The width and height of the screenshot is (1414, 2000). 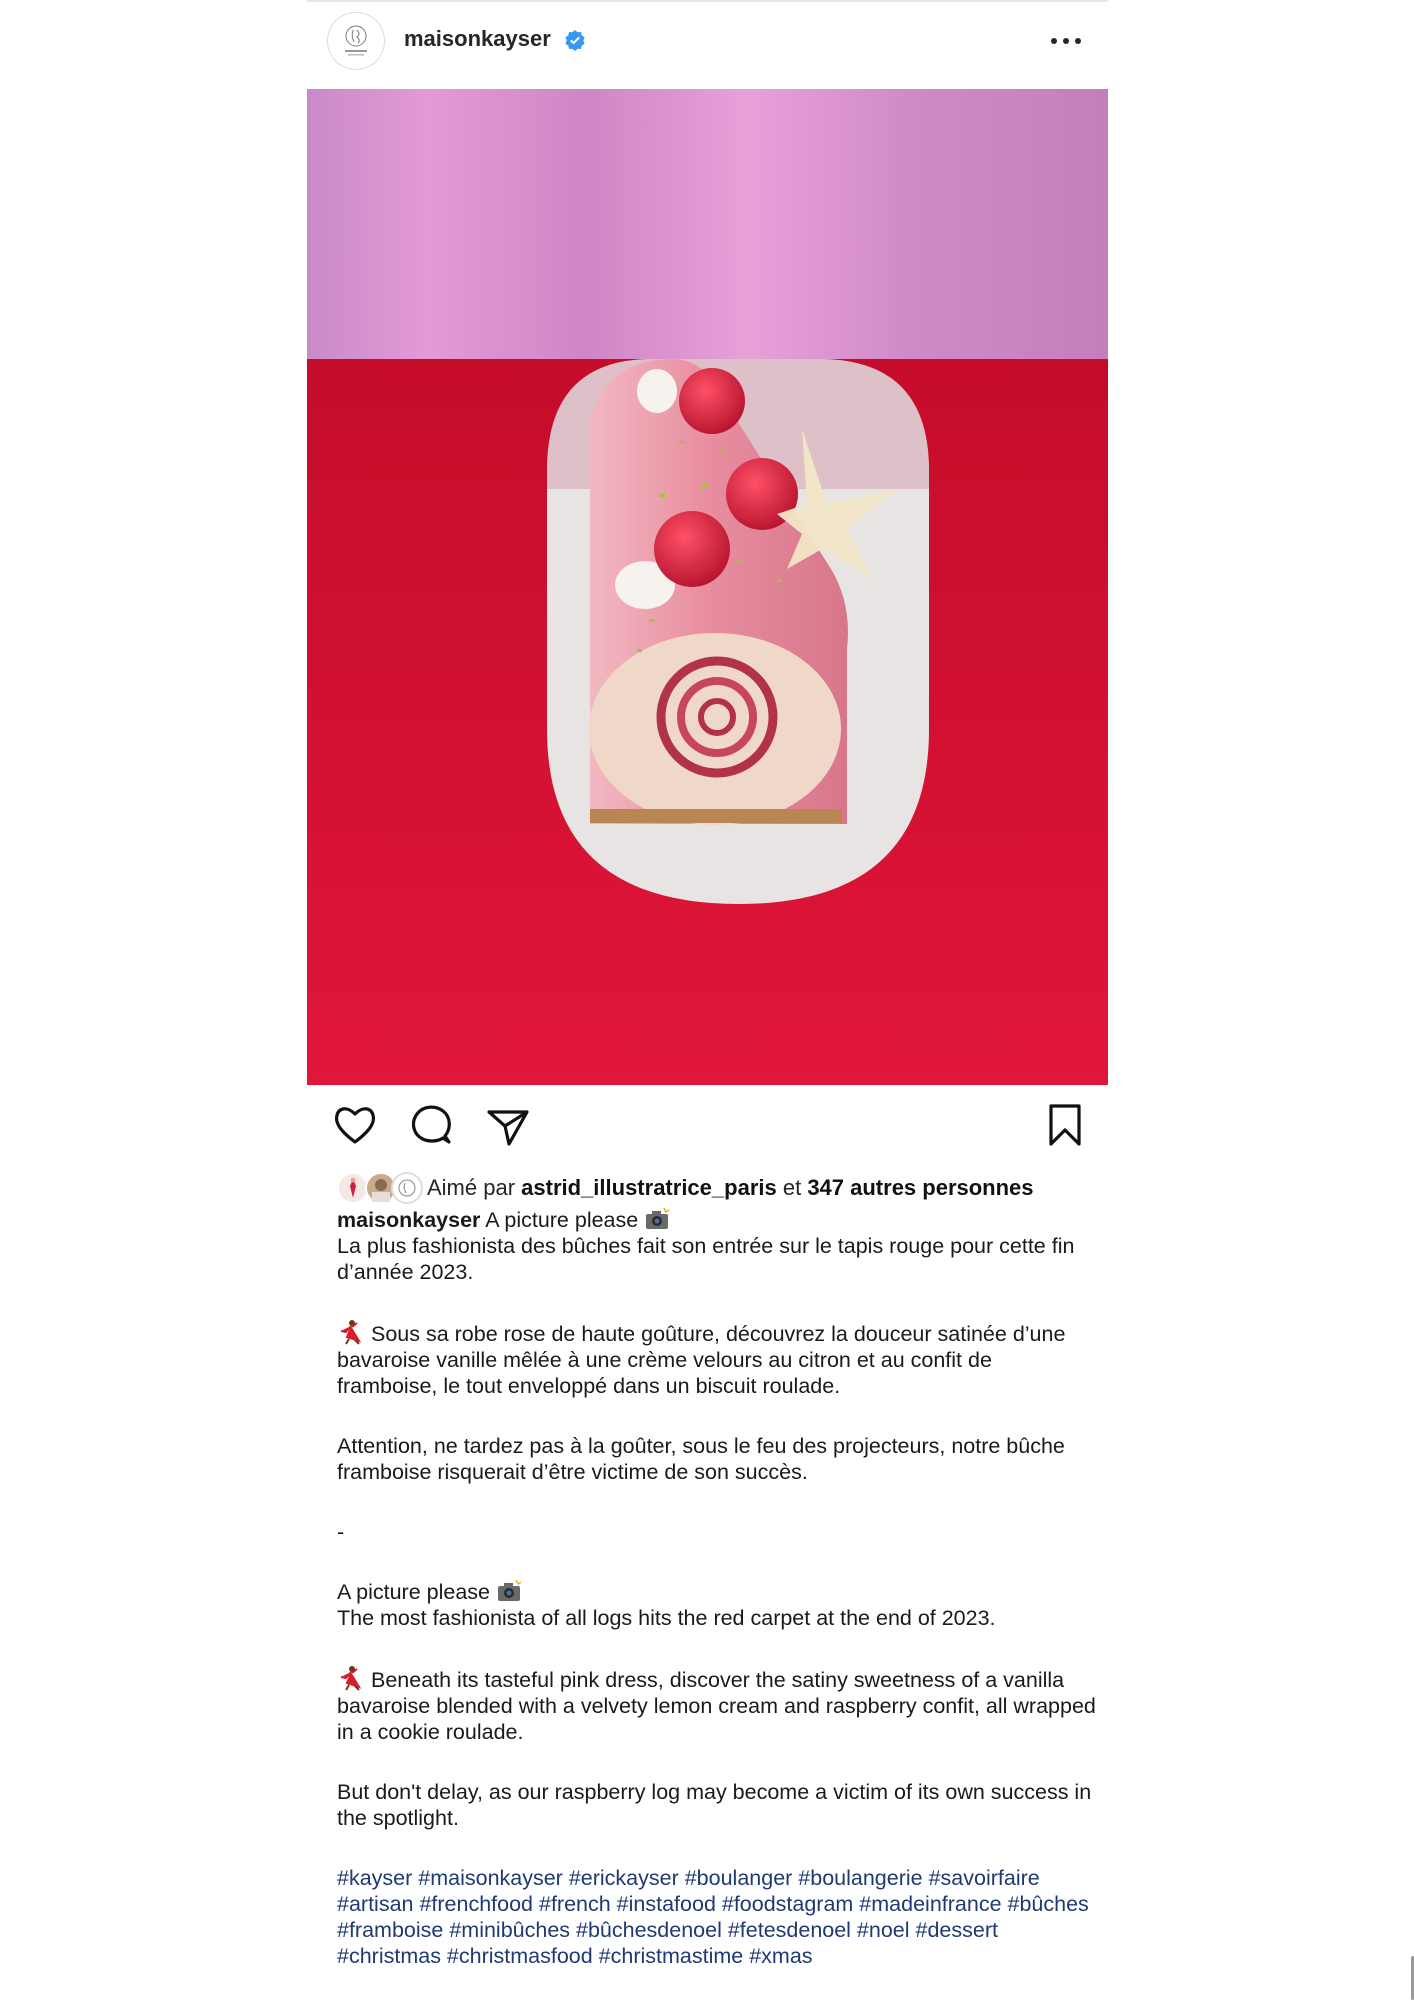 I want to click on heart-icon, so click(x=355, y=1126).